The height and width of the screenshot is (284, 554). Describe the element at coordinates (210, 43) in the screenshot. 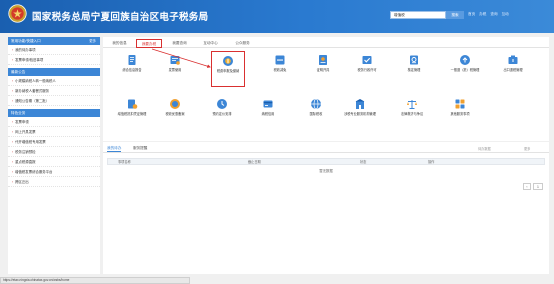

I see `tab-interaction-center: 互动中心` at that location.